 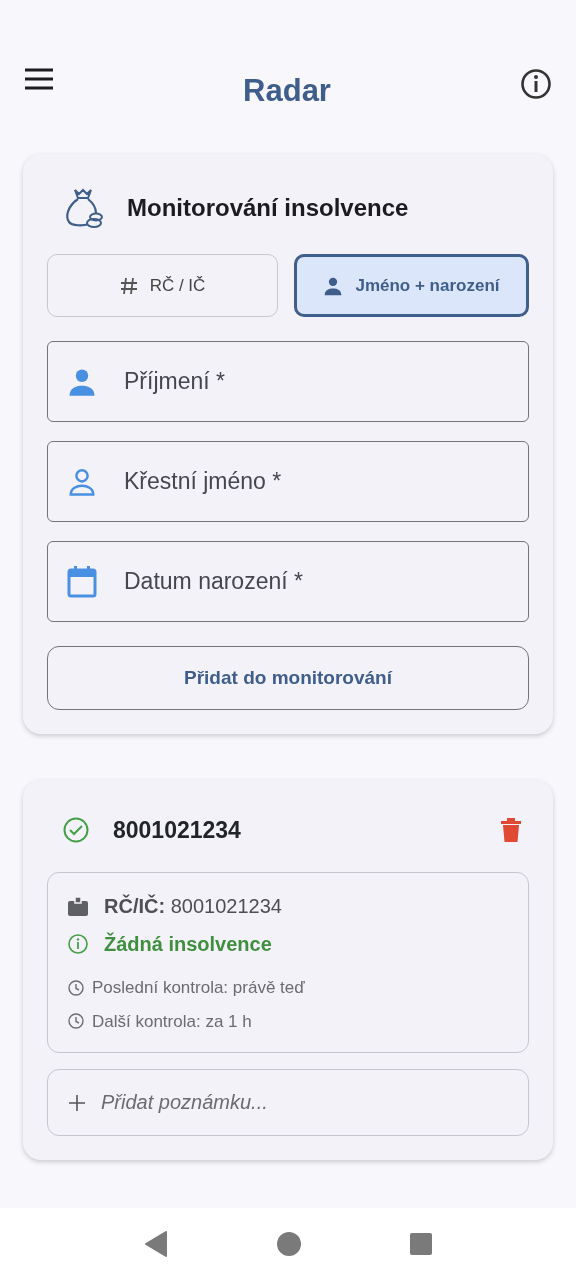 What do you see at coordinates (128, 285) in the screenshot?
I see `hash-icon` at bounding box center [128, 285].